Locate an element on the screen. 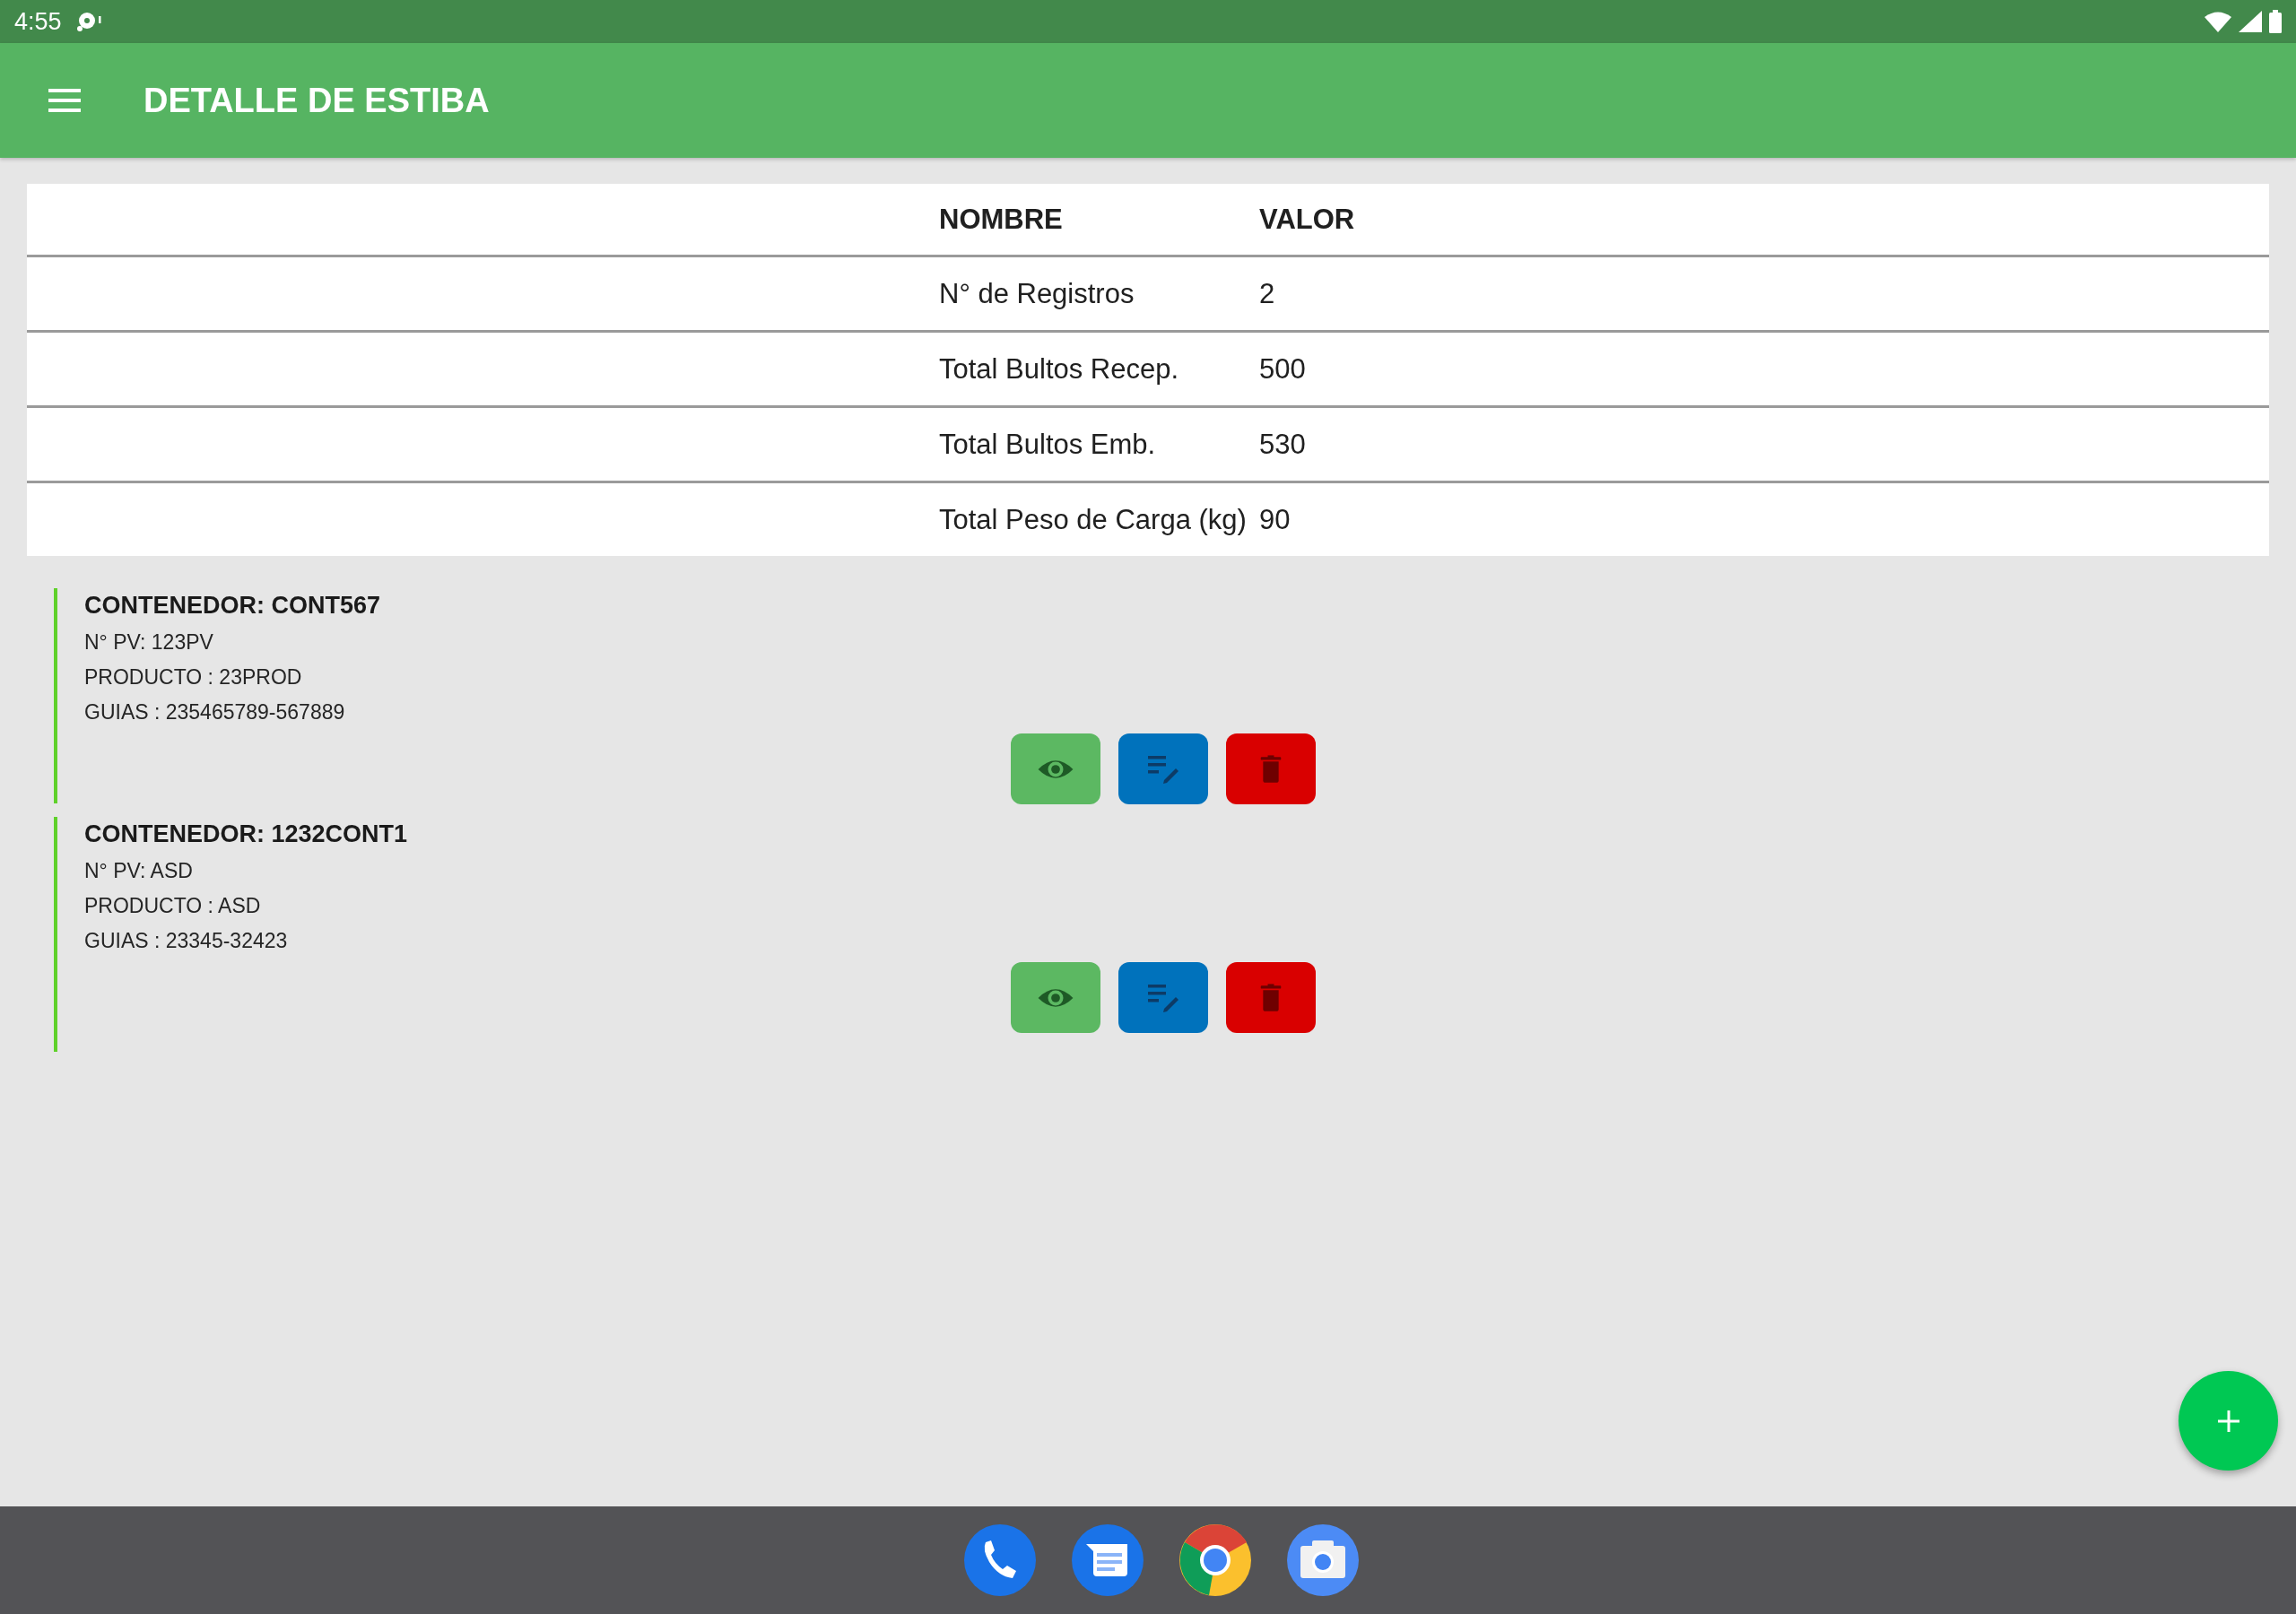 This screenshot has width=2296, height=1614. column-header: VALOR is located at coordinates (1307, 219).